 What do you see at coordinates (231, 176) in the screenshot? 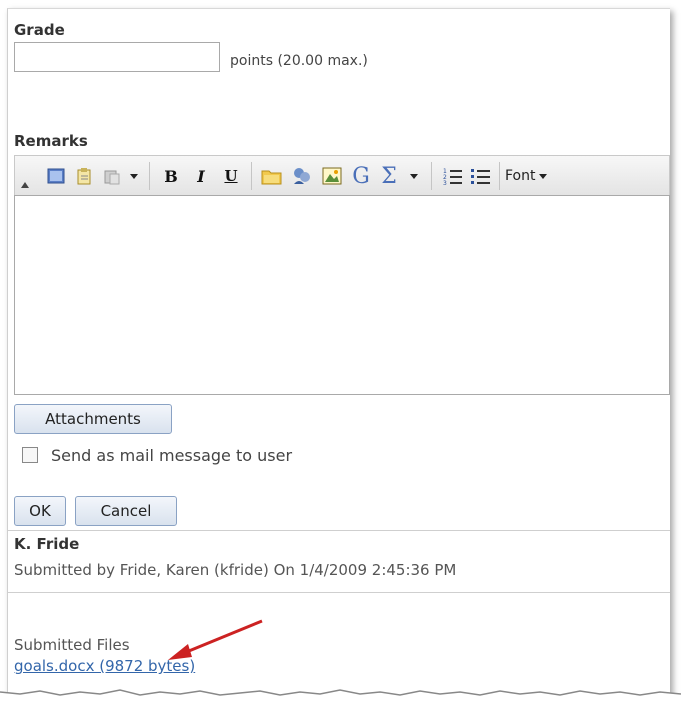
I see `underline-icon: U` at bounding box center [231, 176].